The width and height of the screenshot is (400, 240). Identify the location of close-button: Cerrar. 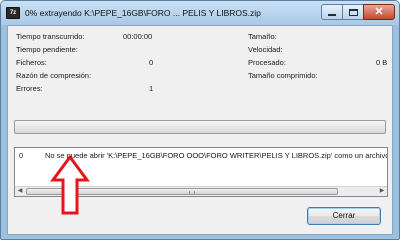
(344, 216).